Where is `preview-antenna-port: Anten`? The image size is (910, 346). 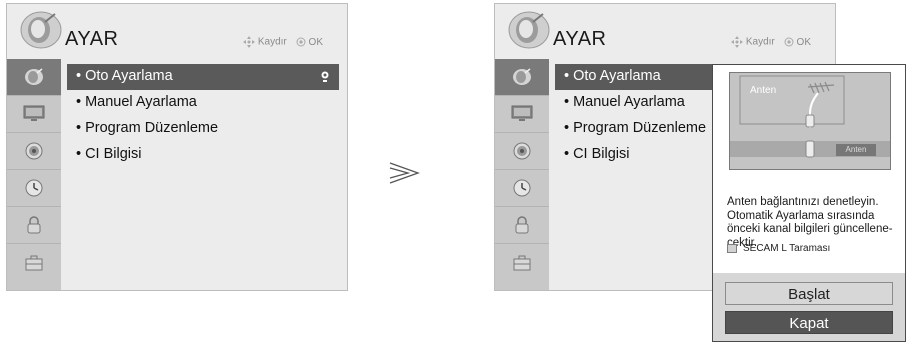
preview-antenna-port: Anten is located at coordinates (856, 150).